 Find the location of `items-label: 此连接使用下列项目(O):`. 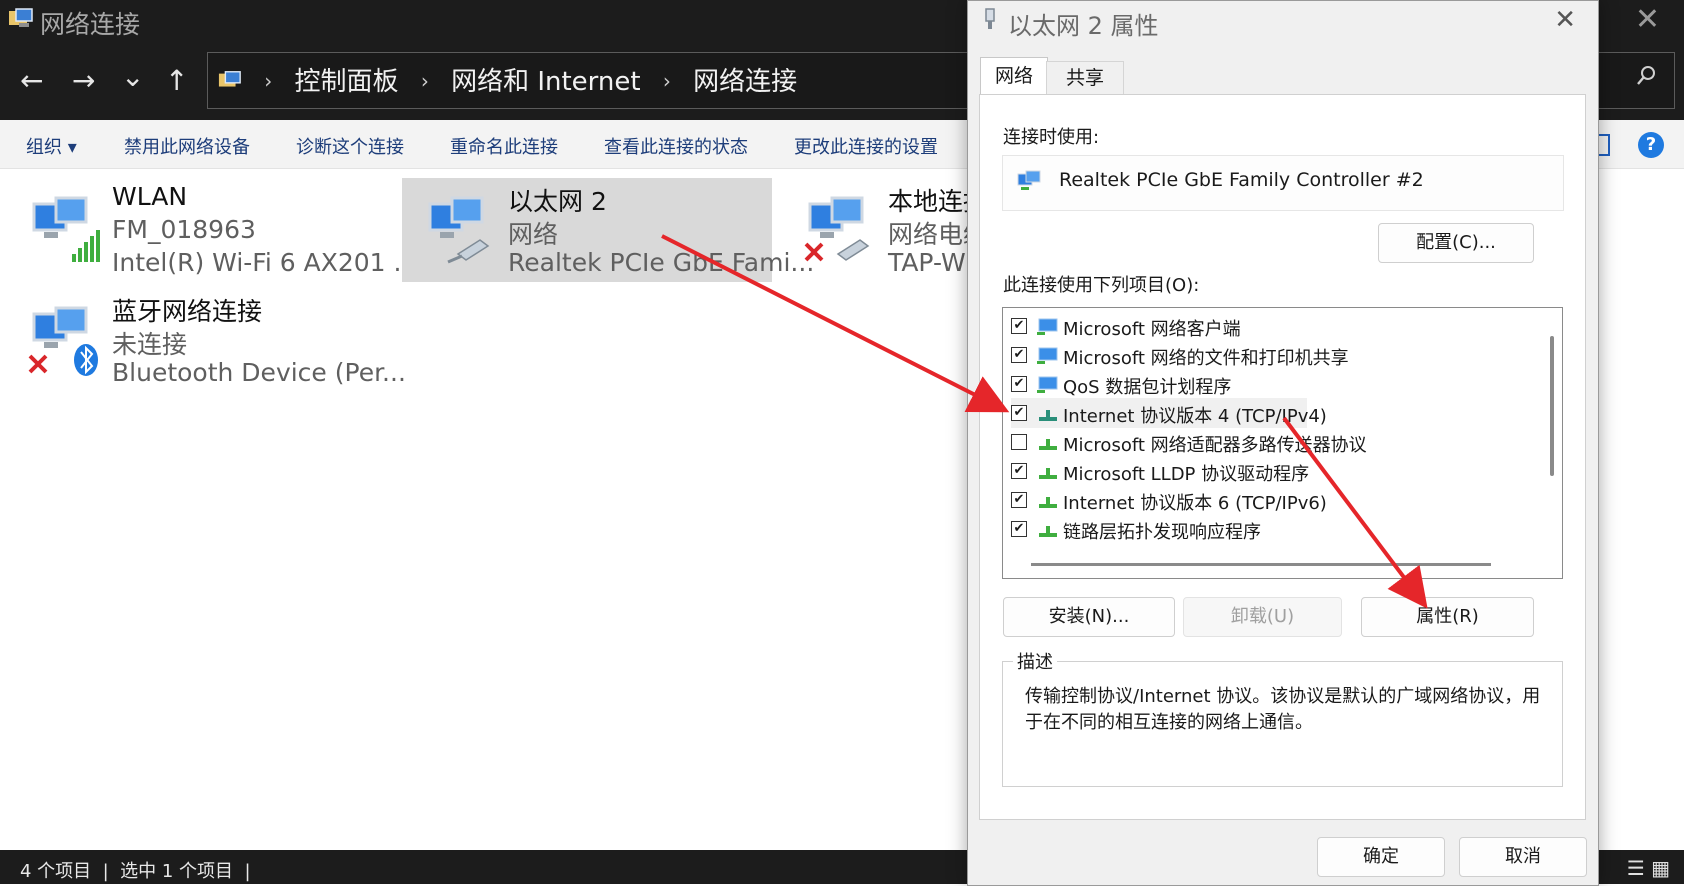

items-label: 此连接使用下列项目(O): is located at coordinates (1101, 285).